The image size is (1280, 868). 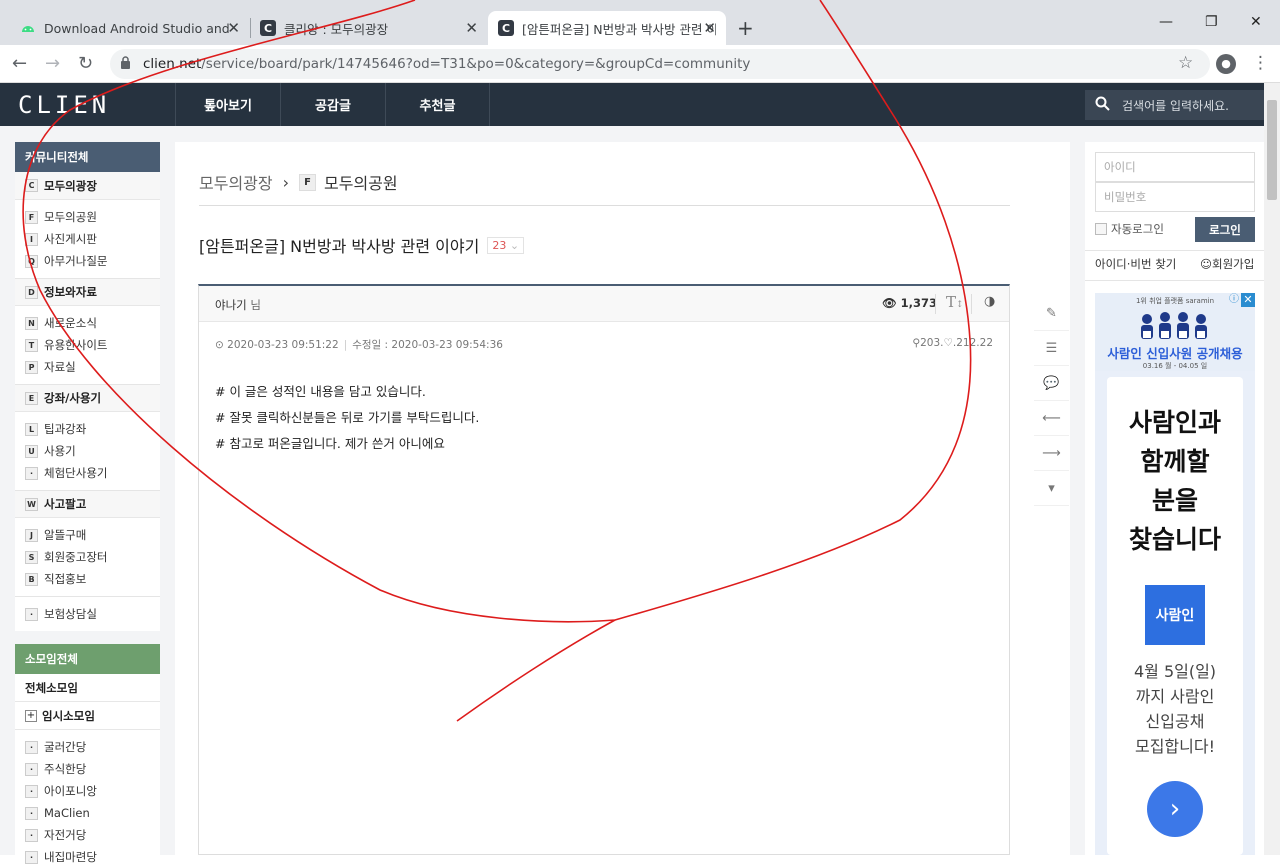 I want to click on search-icon, so click(x=1102, y=105).